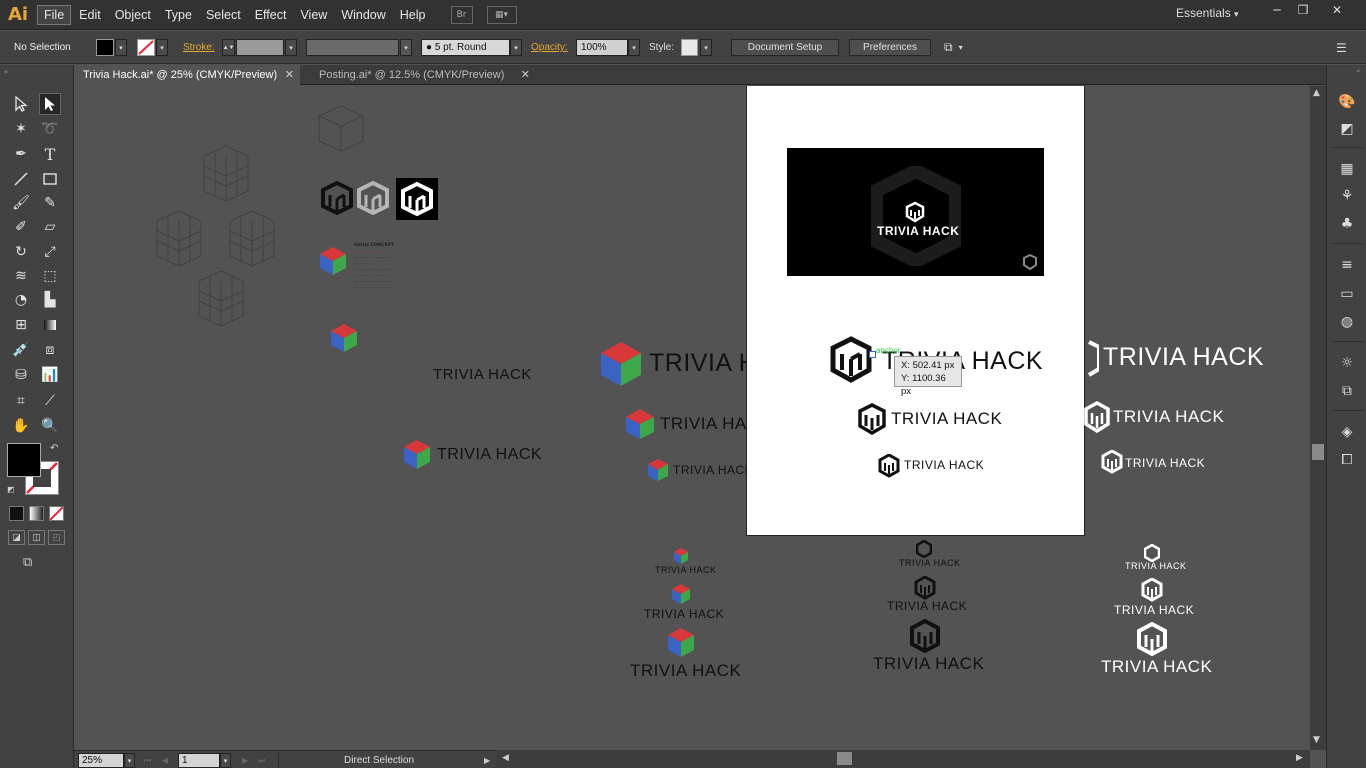  I want to click on zoom-dropdown: ▾, so click(129, 760).